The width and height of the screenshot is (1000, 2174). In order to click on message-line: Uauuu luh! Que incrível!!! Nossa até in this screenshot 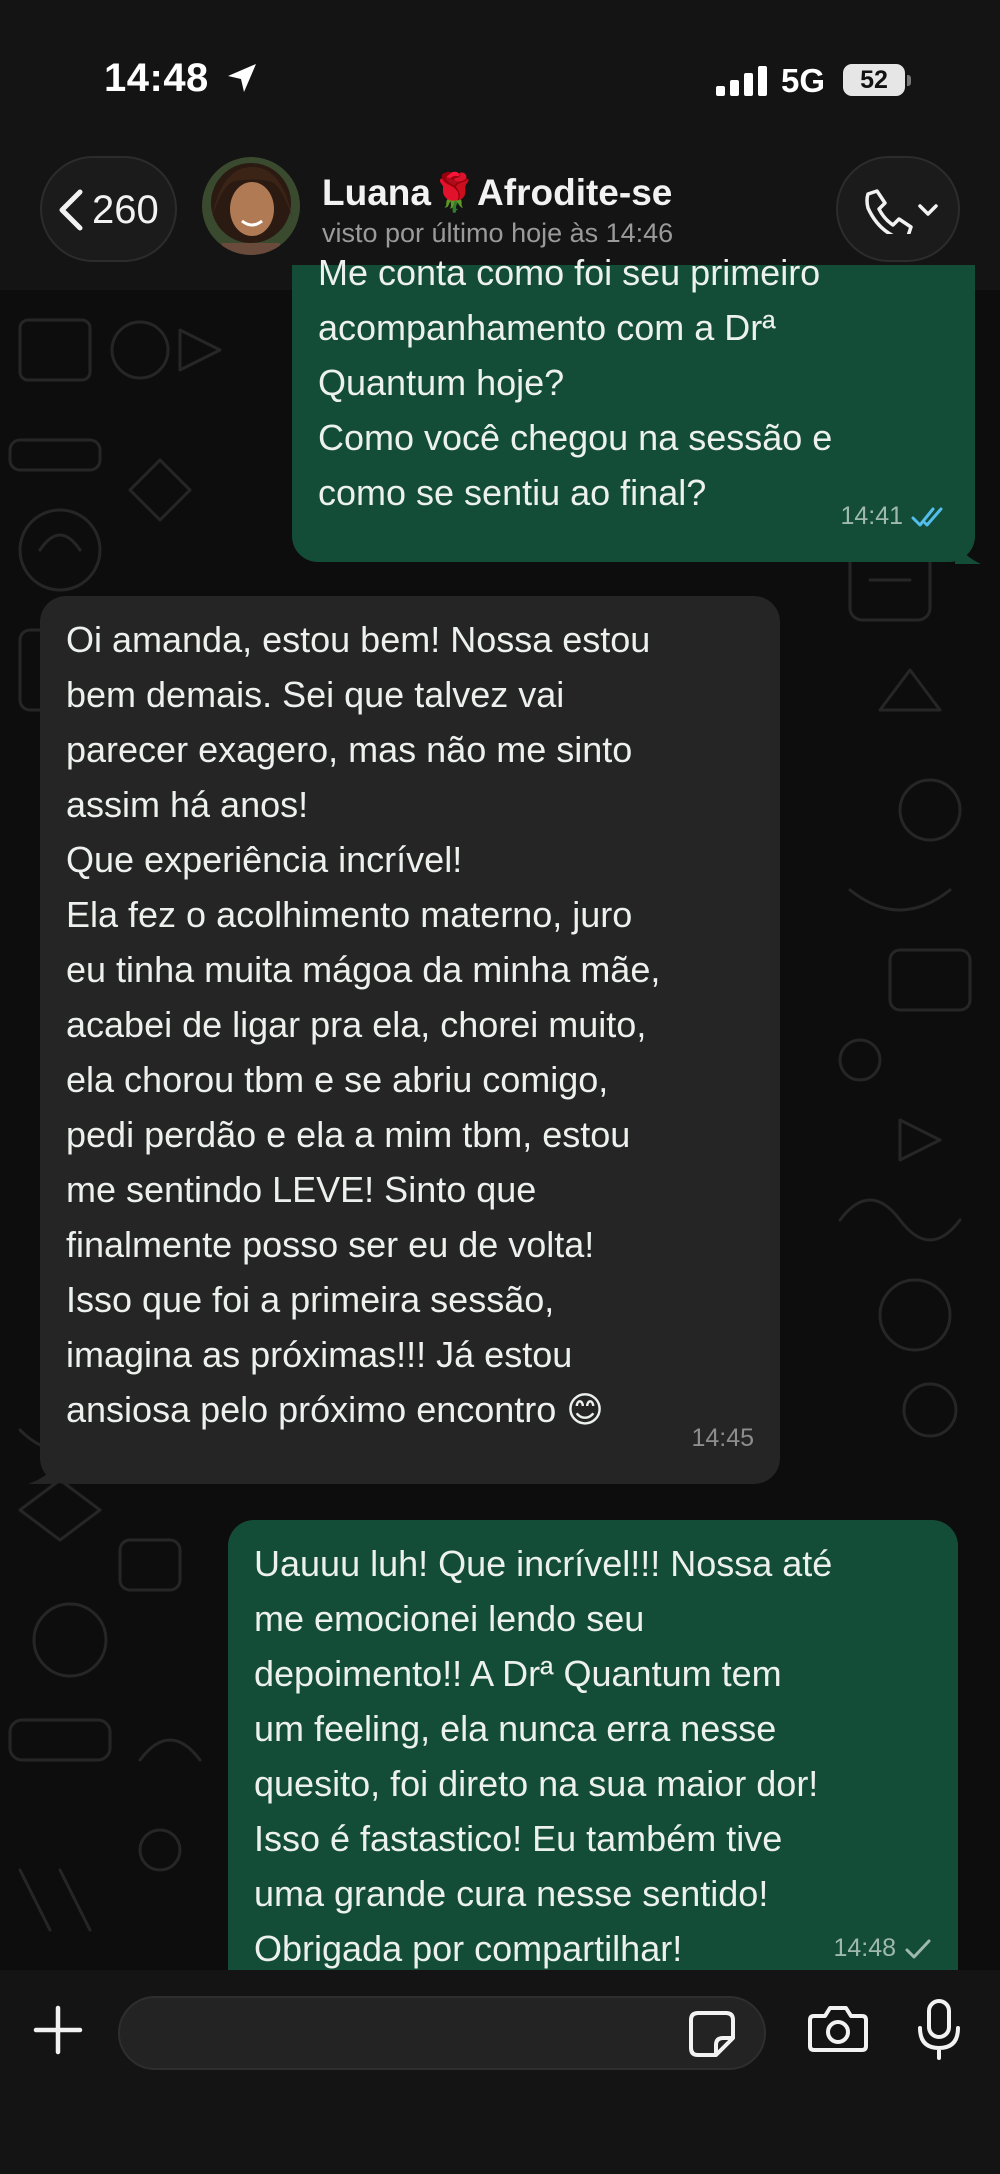, I will do `click(543, 1563)`.